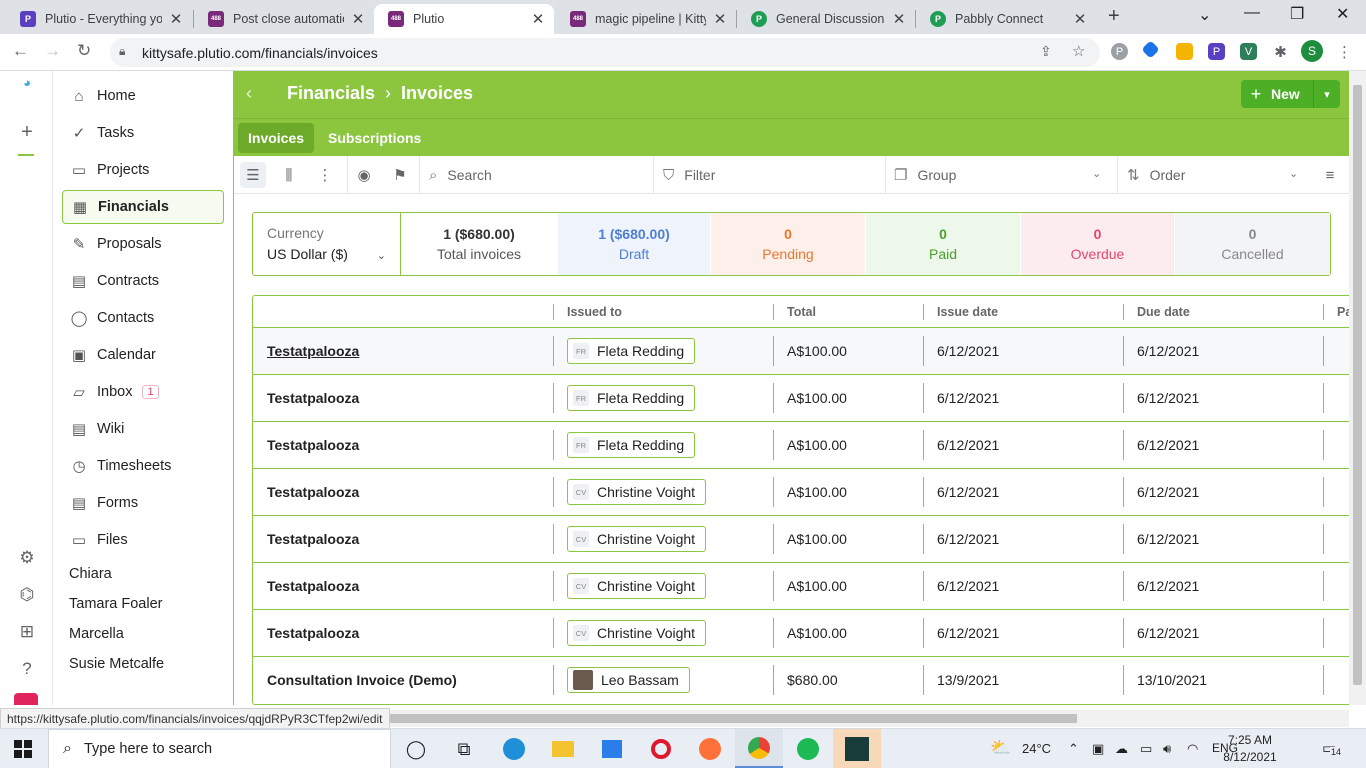 This screenshot has height=768, width=1366. What do you see at coordinates (27, 669) in the screenshot?
I see `help-icon: ?` at bounding box center [27, 669].